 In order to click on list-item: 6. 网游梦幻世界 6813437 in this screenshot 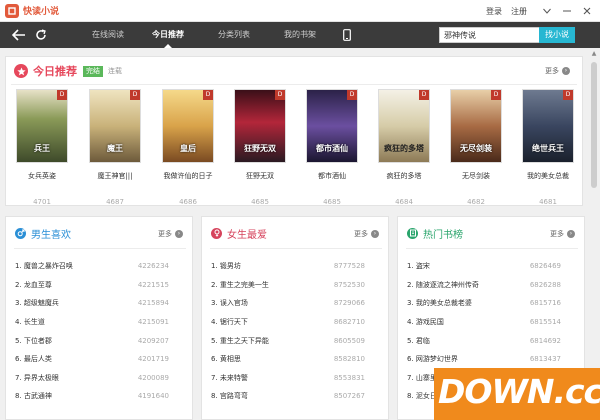, I will do `click(484, 359)`.